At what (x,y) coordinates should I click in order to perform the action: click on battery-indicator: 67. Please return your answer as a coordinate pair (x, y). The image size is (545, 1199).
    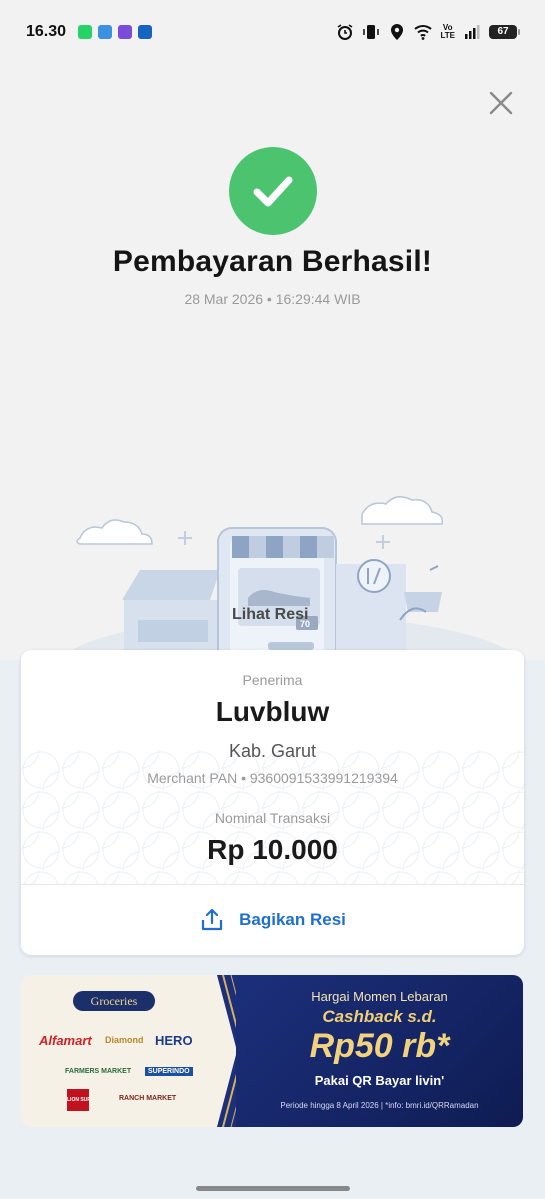
    Looking at the image, I should click on (504, 32).